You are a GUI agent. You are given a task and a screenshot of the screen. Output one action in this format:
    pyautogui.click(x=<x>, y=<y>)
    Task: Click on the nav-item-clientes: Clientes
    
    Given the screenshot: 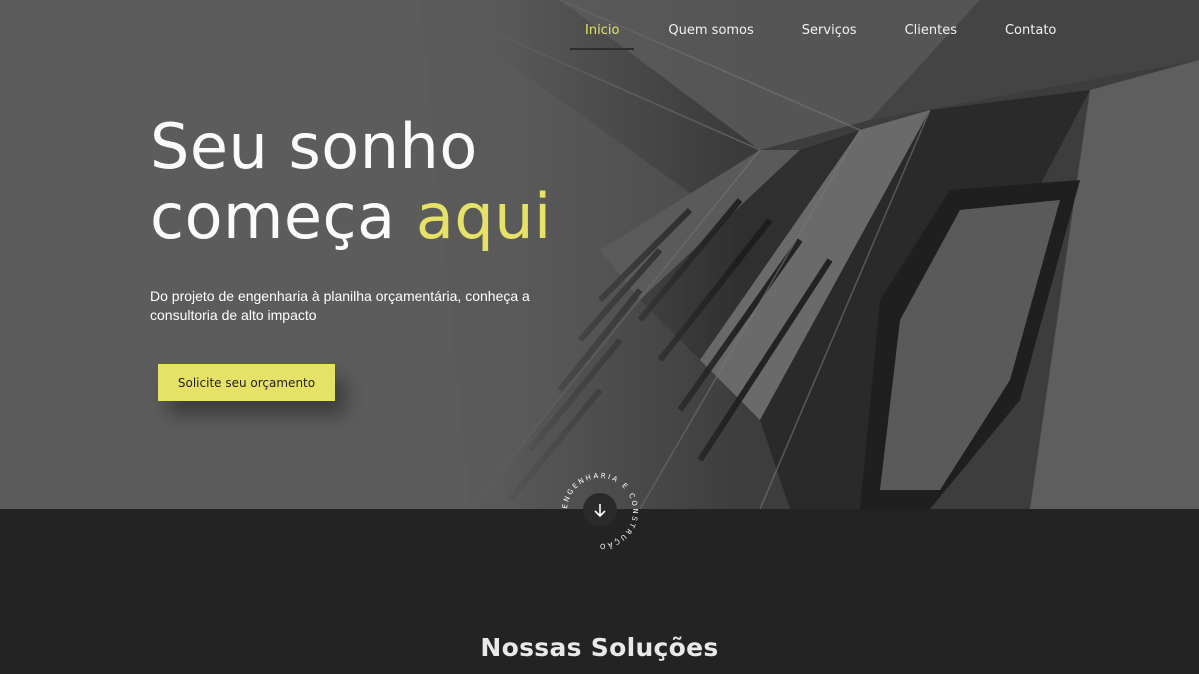 What is the action you would take?
    pyautogui.click(x=931, y=30)
    